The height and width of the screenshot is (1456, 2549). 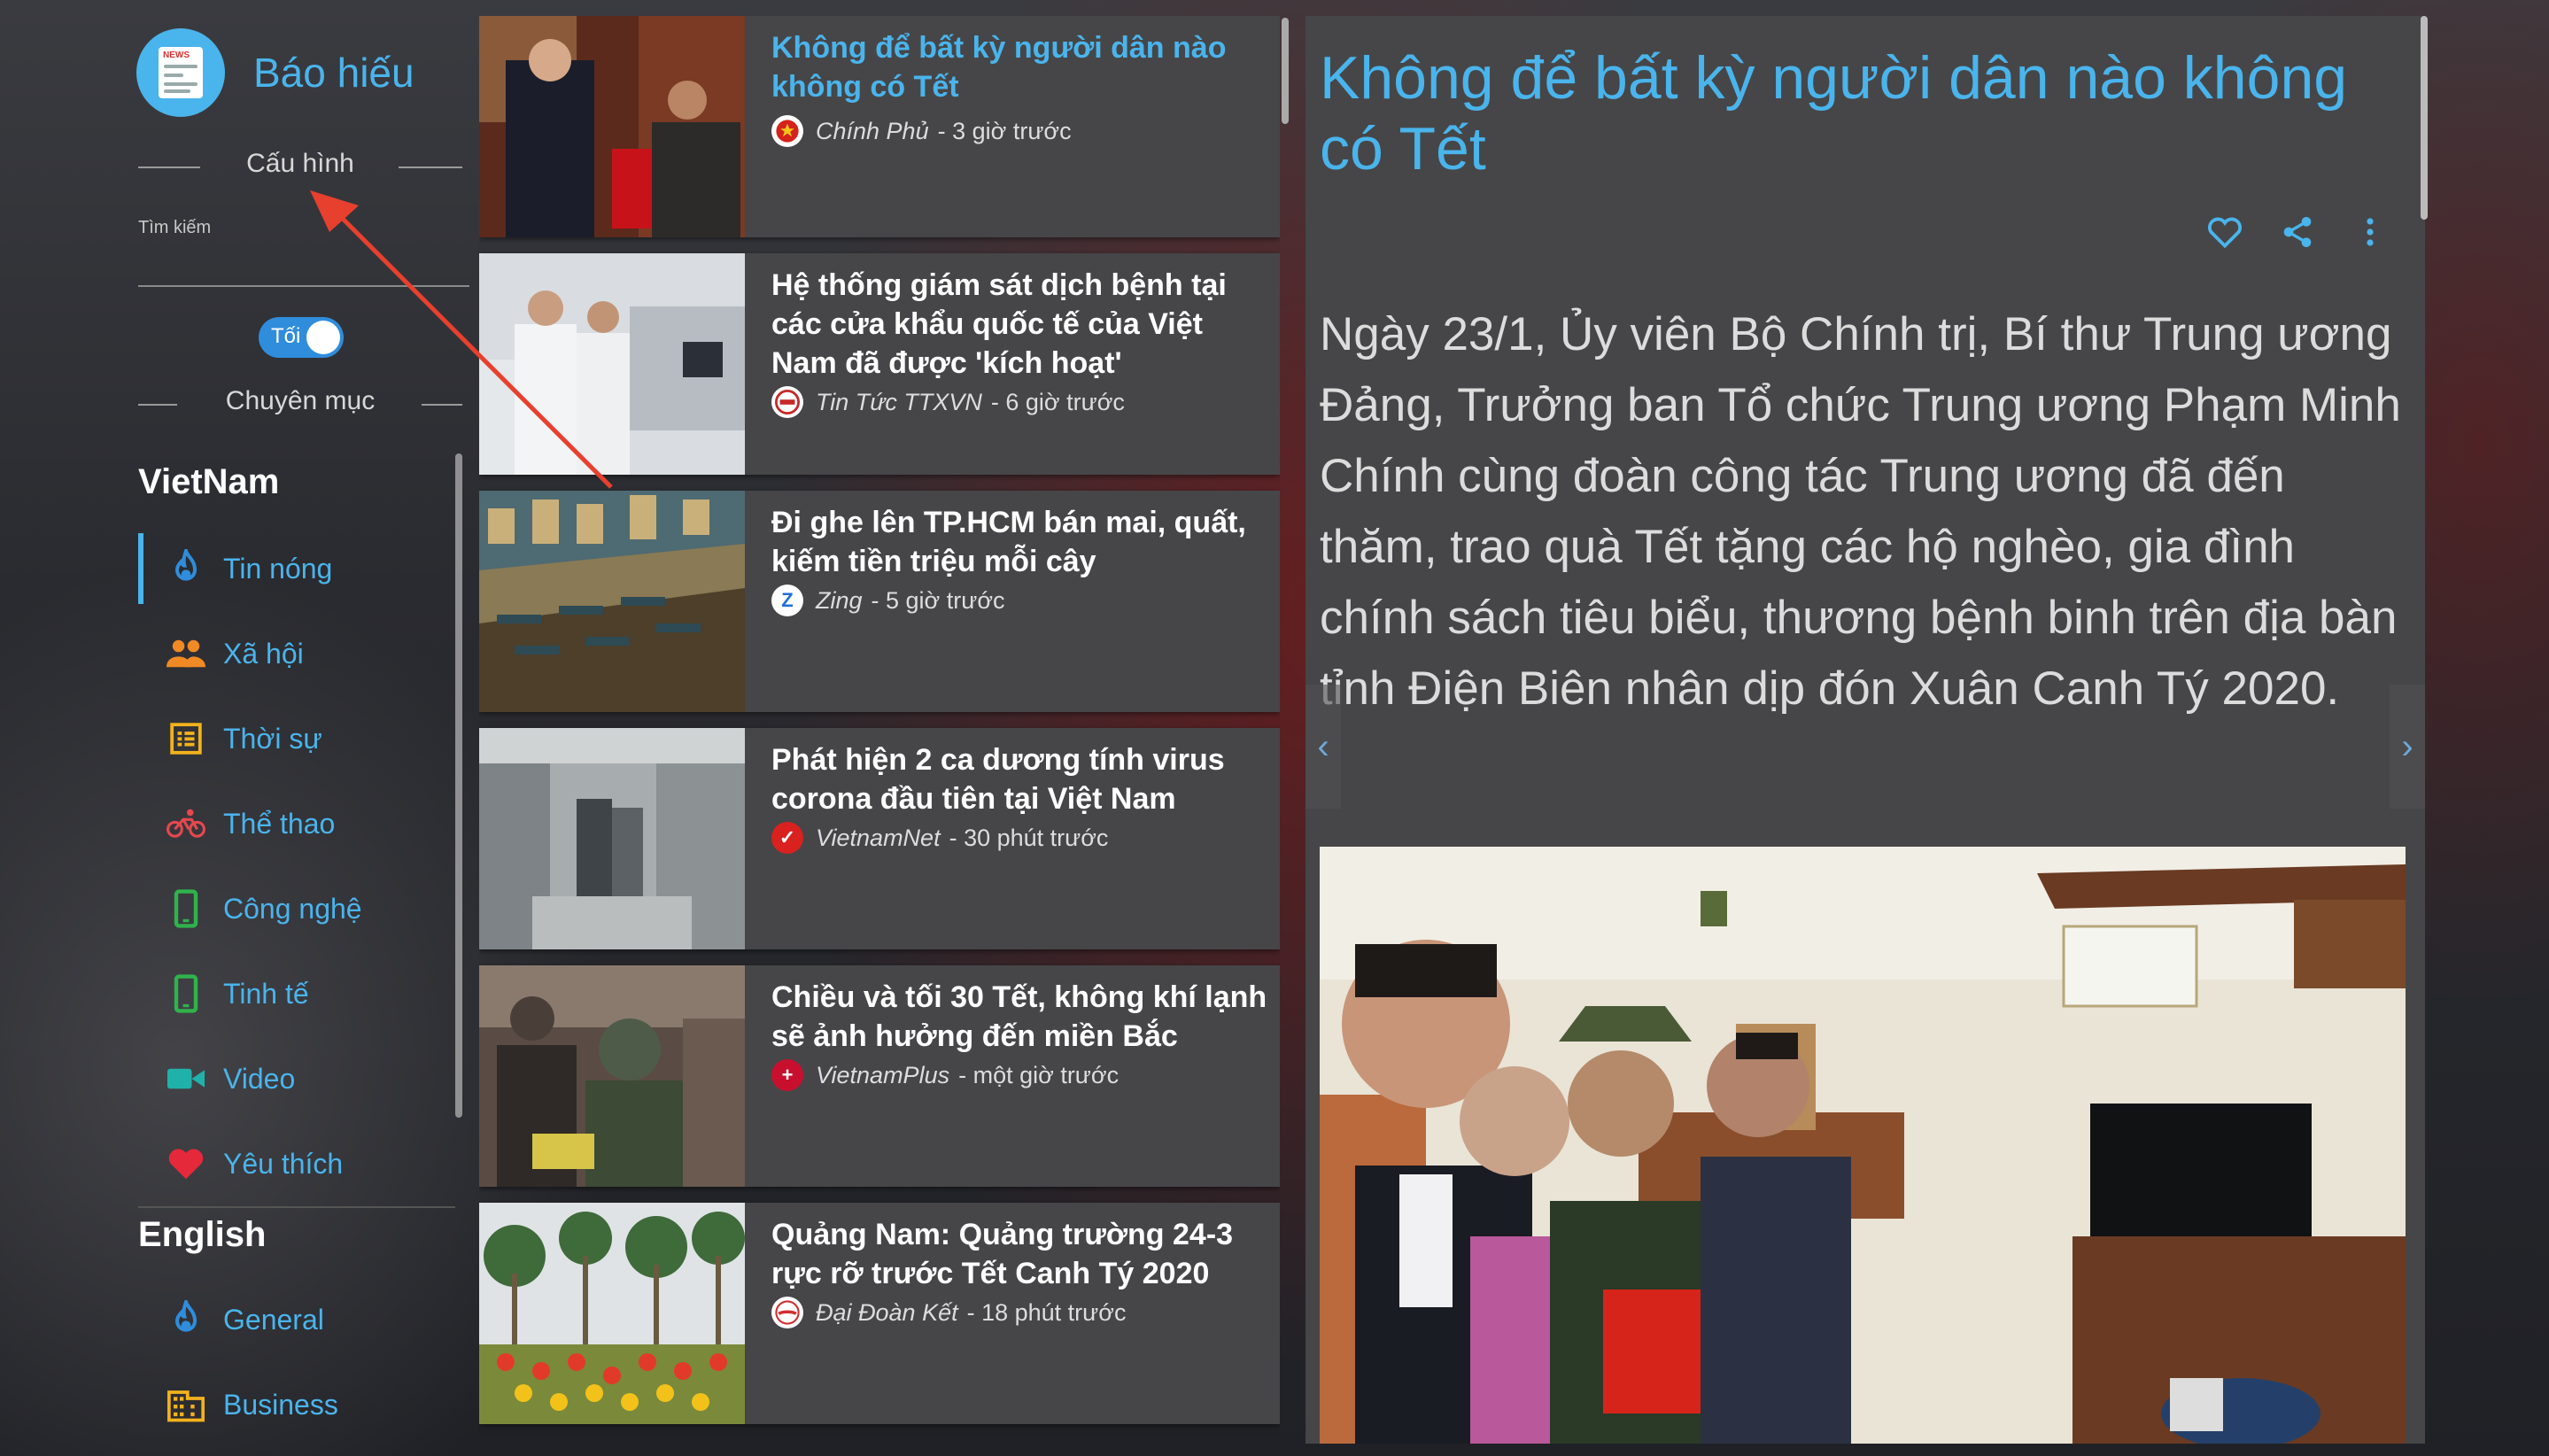 I want to click on building-icon, so click(x=186, y=1404).